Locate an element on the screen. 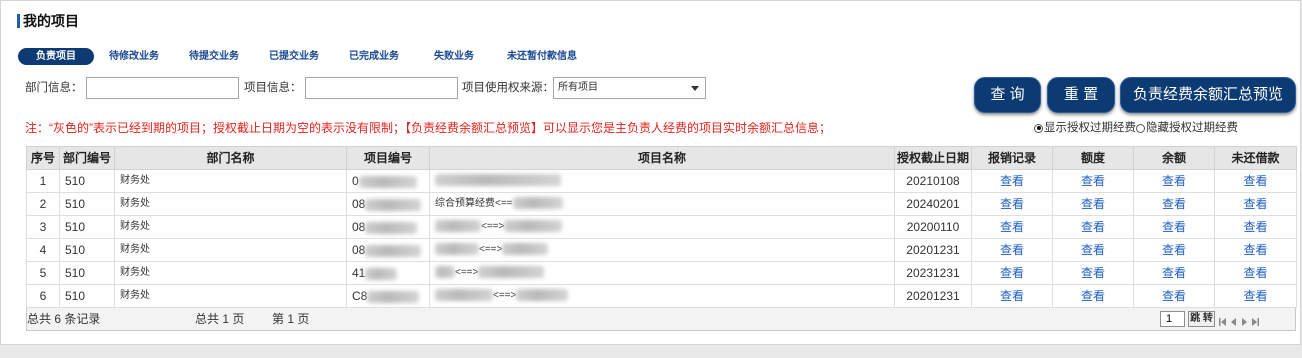 The height and width of the screenshot is (358, 1302). auth-deadline-cell: 20240201 is located at coordinates (933, 204).